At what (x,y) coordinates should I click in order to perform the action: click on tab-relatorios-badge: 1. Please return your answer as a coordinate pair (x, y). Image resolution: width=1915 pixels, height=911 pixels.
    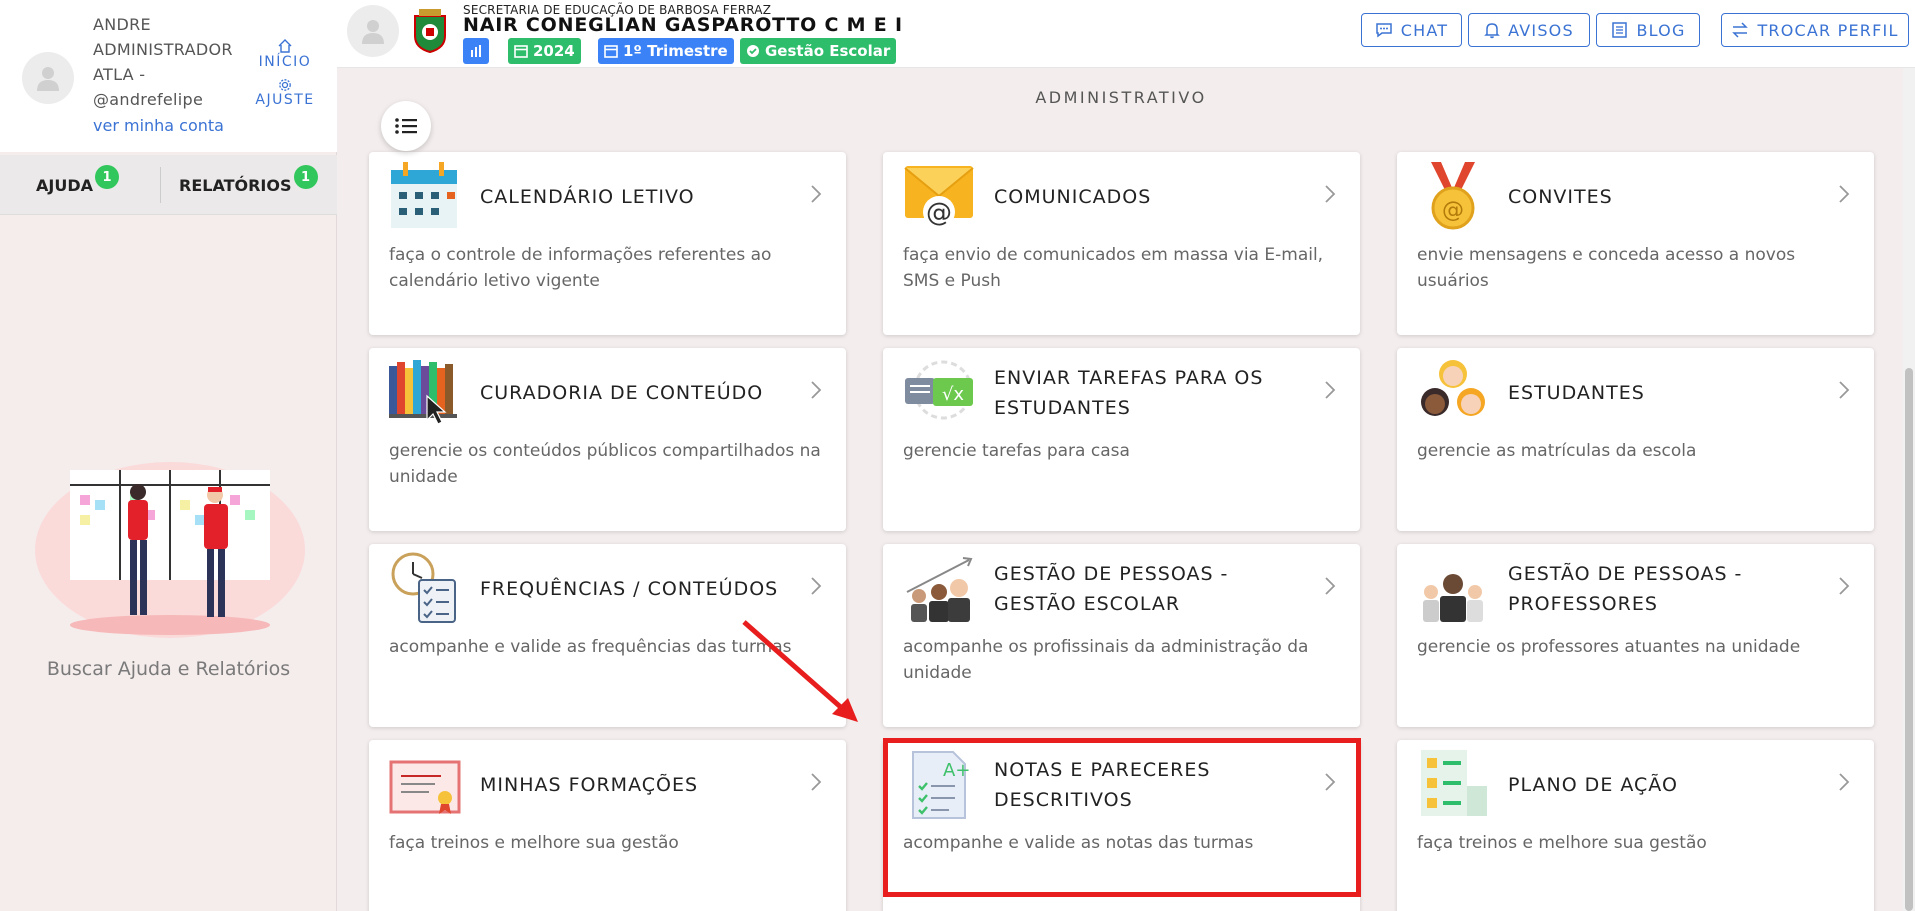
    Looking at the image, I should click on (305, 177).